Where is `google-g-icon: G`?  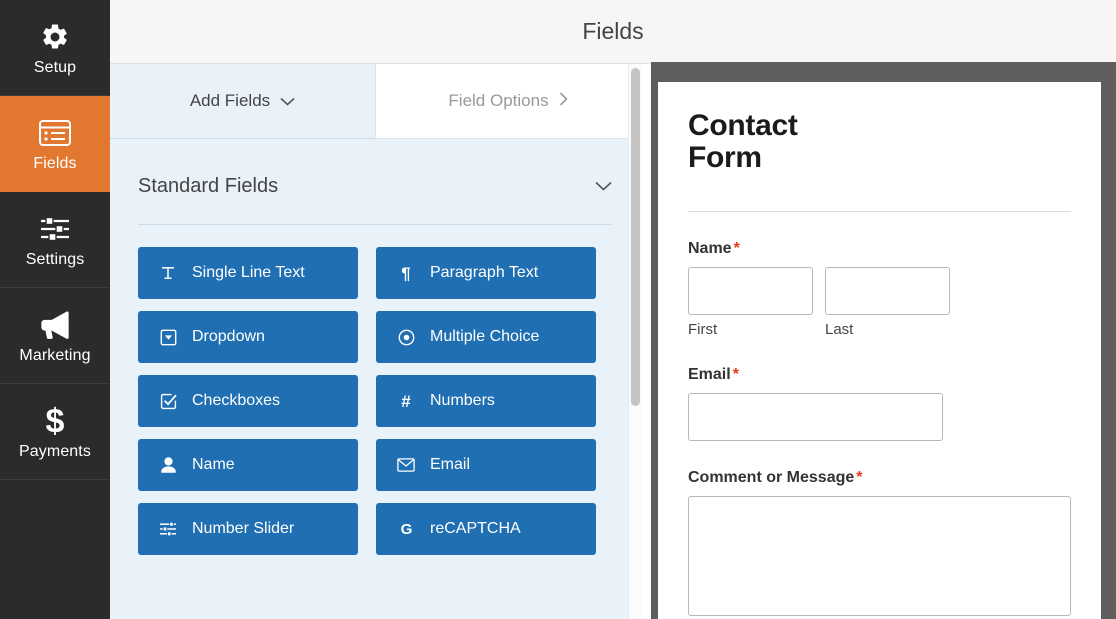 google-g-icon: G is located at coordinates (406, 529).